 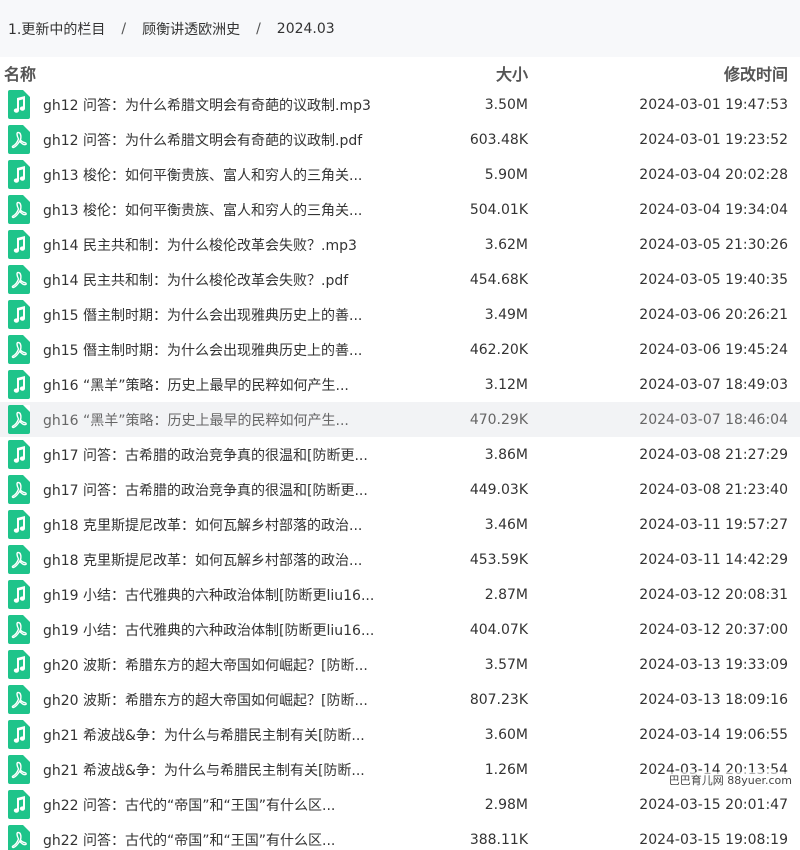 I want to click on file-size: 3.62M, so click(x=506, y=244).